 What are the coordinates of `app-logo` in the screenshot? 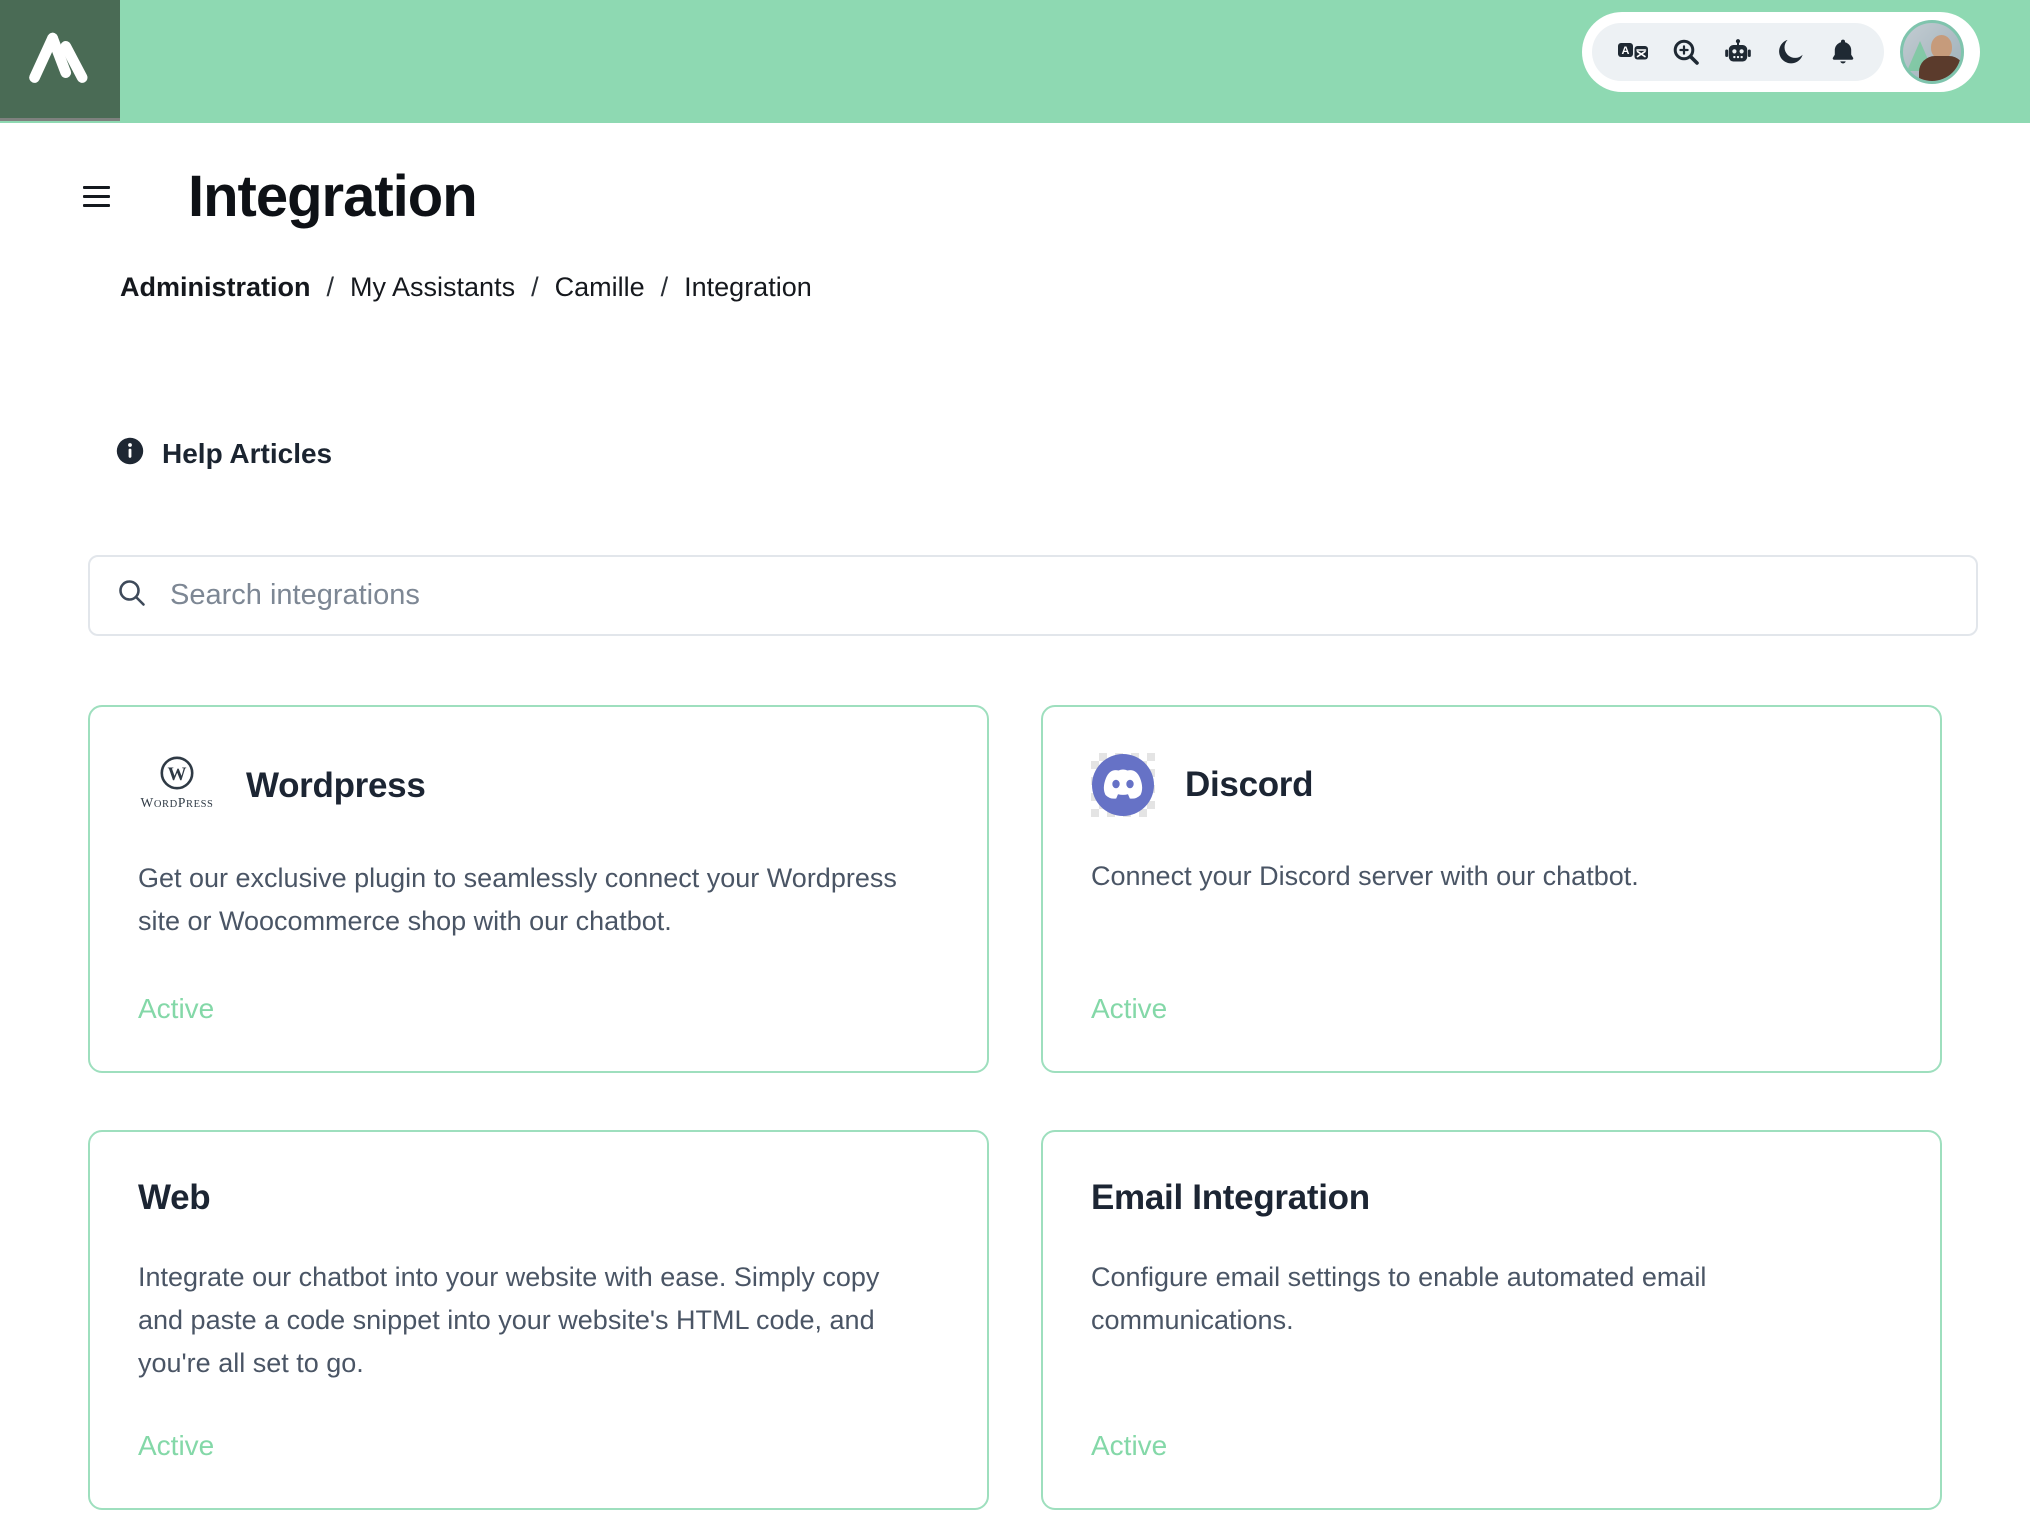 It's located at (60, 60).